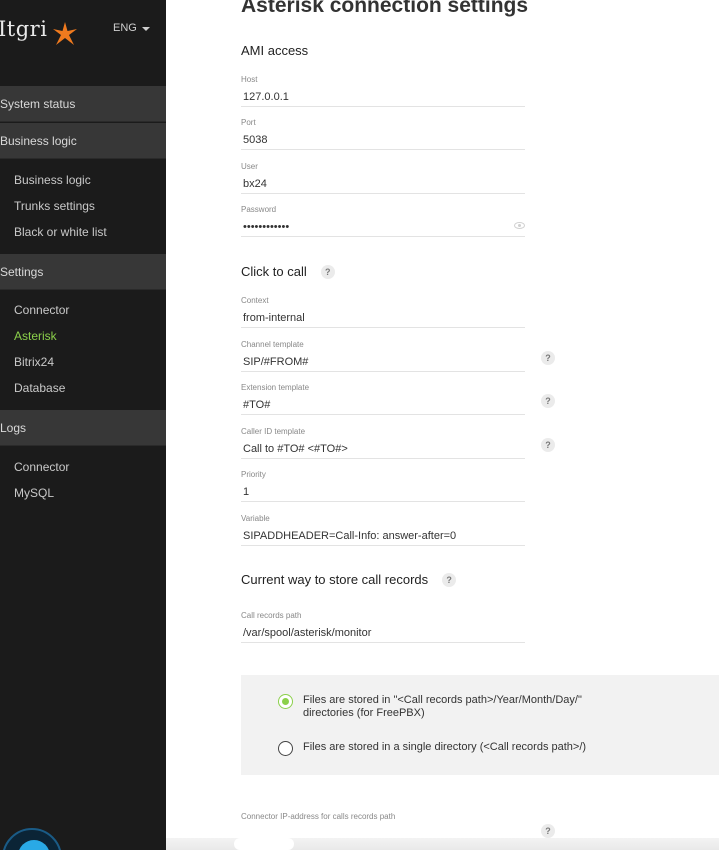 The image size is (719, 850). What do you see at coordinates (383, 633) in the screenshot?
I see `call-records-path-input: /var/spool/asterisk/monitor` at bounding box center [383, 633].